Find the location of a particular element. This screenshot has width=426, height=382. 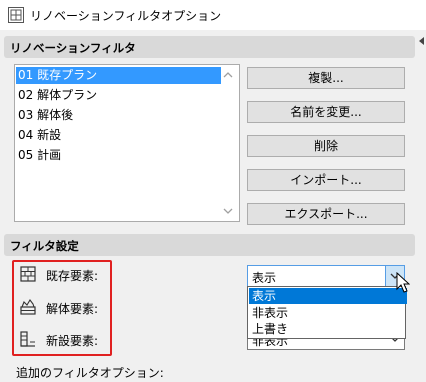

mouse-cursor-icon is located at coordinates (403, 282).